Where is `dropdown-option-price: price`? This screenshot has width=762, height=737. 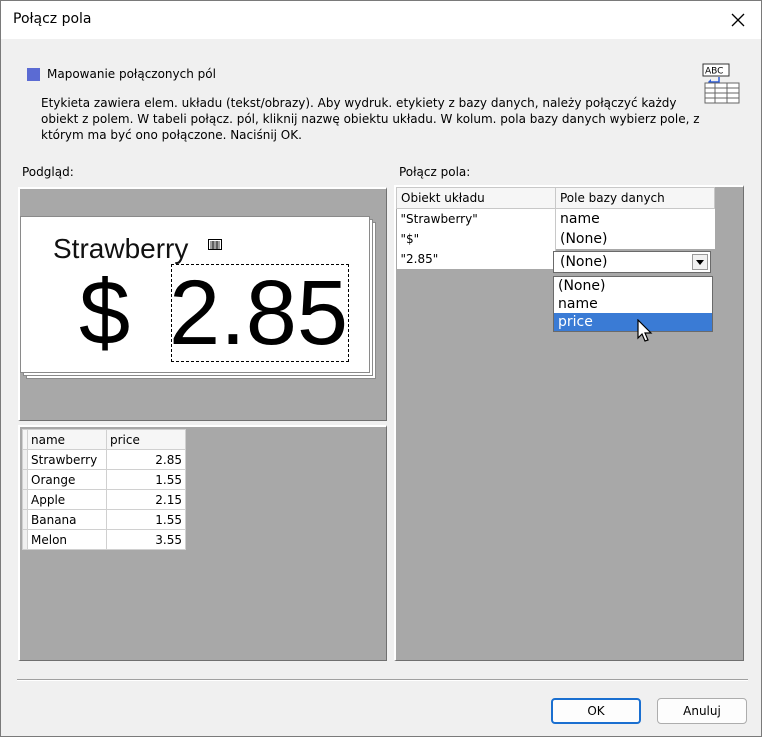
dropdown-option-price: price is located at coordinates (633, 322).